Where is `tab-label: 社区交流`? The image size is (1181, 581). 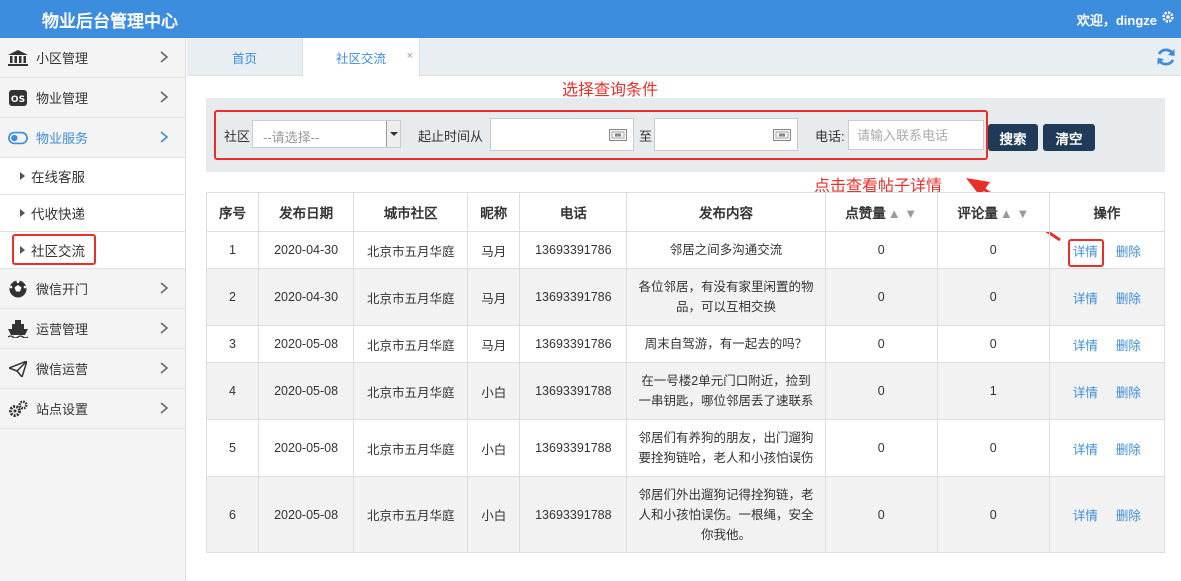 tab-label: 社区交流 is located at coordinates (360, 59).